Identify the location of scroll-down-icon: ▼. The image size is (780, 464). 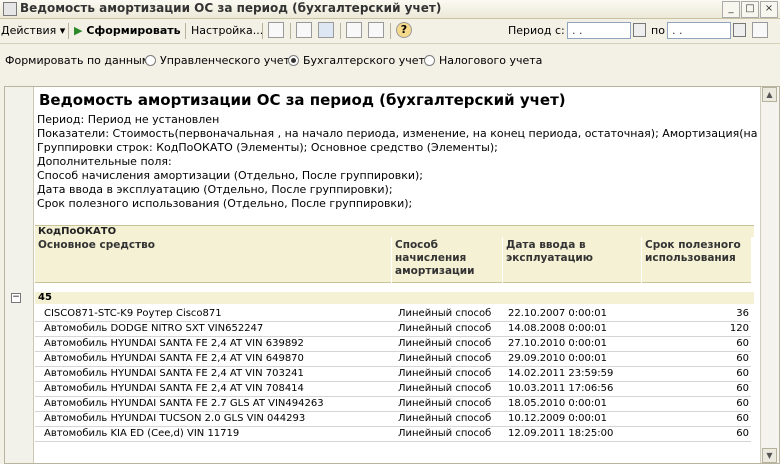
(769, 455).